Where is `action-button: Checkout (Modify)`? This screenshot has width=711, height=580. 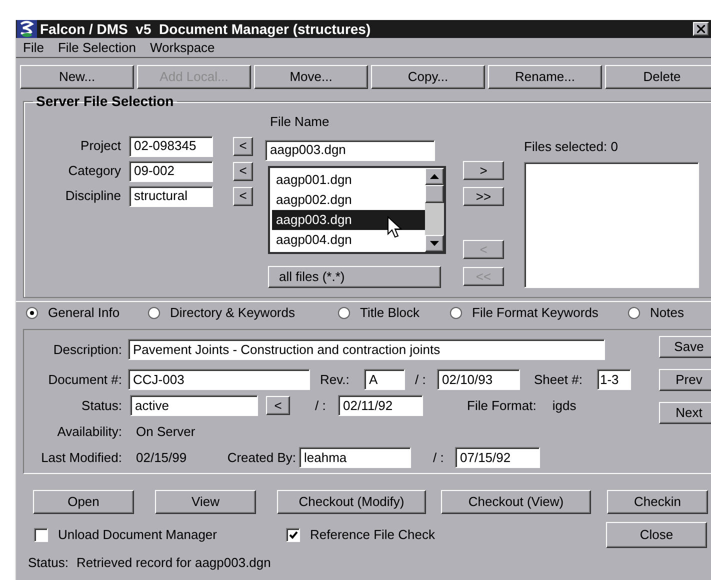 action-button: Checkout (Modify) is located at coordinates (351, 502).